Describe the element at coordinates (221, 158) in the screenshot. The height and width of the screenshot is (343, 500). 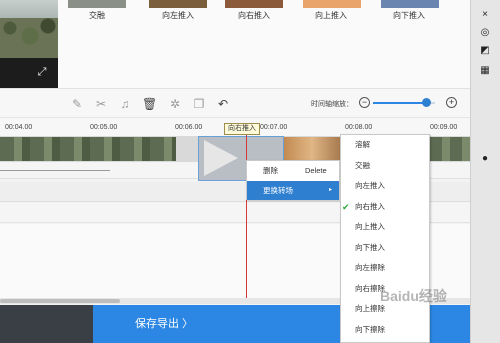
I see `transition-play-icon` at that location.